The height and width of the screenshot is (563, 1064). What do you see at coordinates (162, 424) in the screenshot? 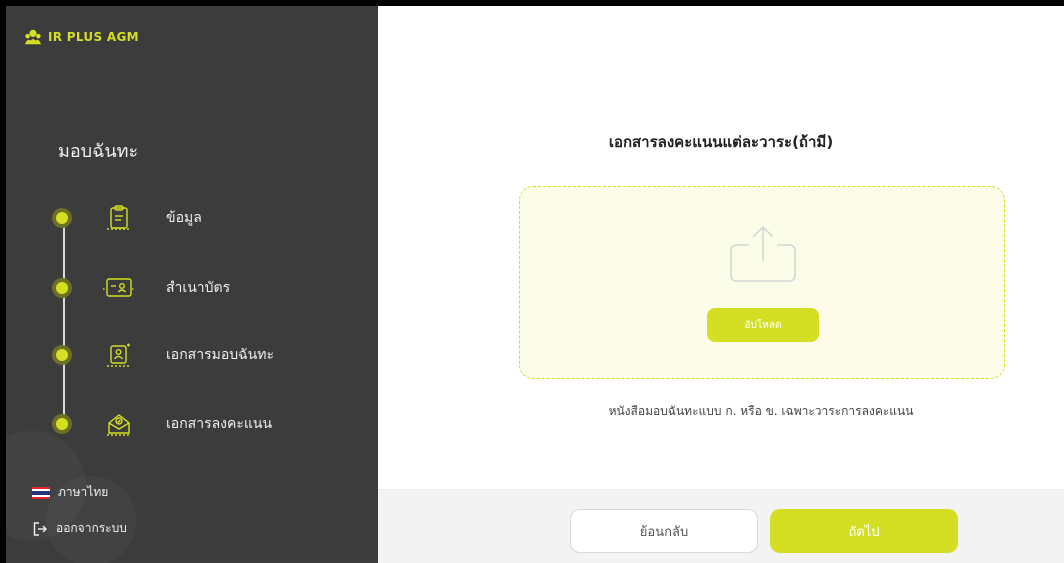
I see `sidebar-step-vote-document: เอกสารลงคะแนน` at bounding box center [162, 424].